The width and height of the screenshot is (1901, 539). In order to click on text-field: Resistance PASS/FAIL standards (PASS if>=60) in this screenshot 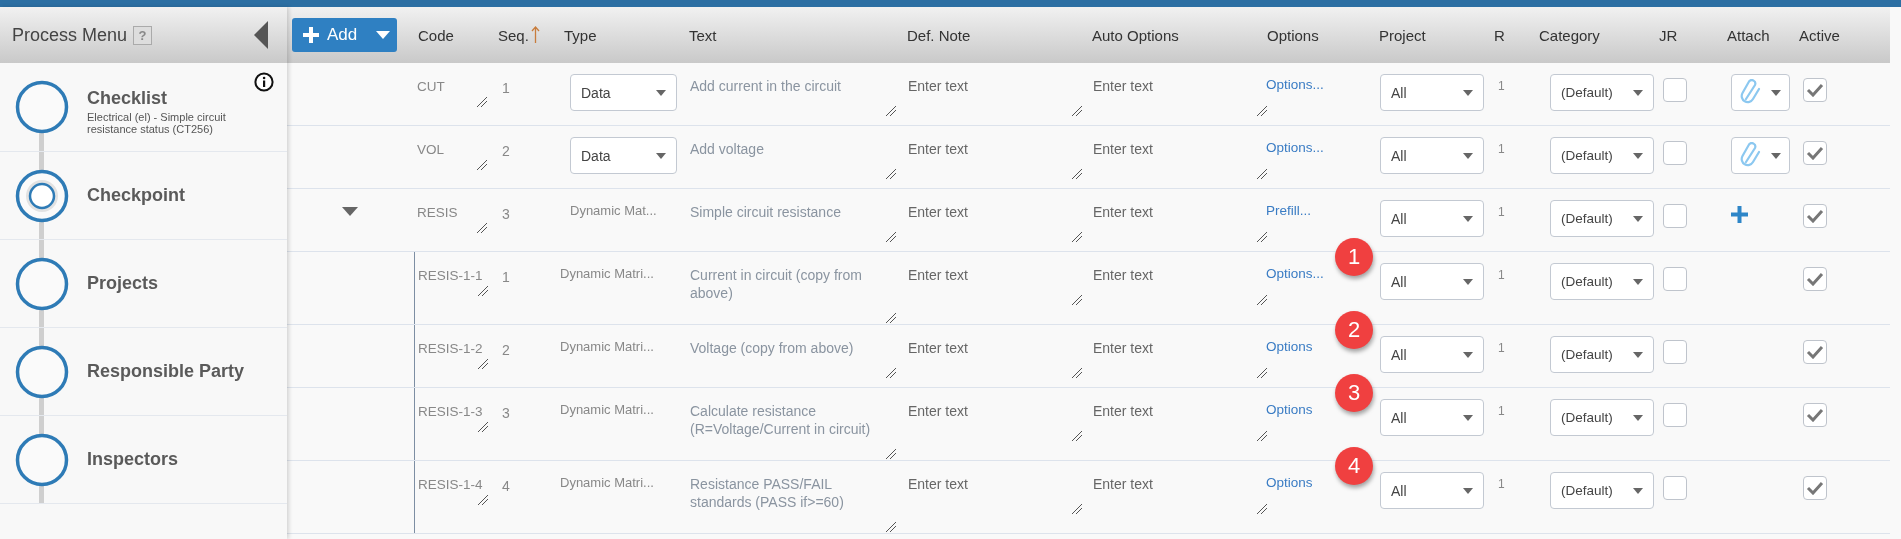, I will do `click(791, 502)`.